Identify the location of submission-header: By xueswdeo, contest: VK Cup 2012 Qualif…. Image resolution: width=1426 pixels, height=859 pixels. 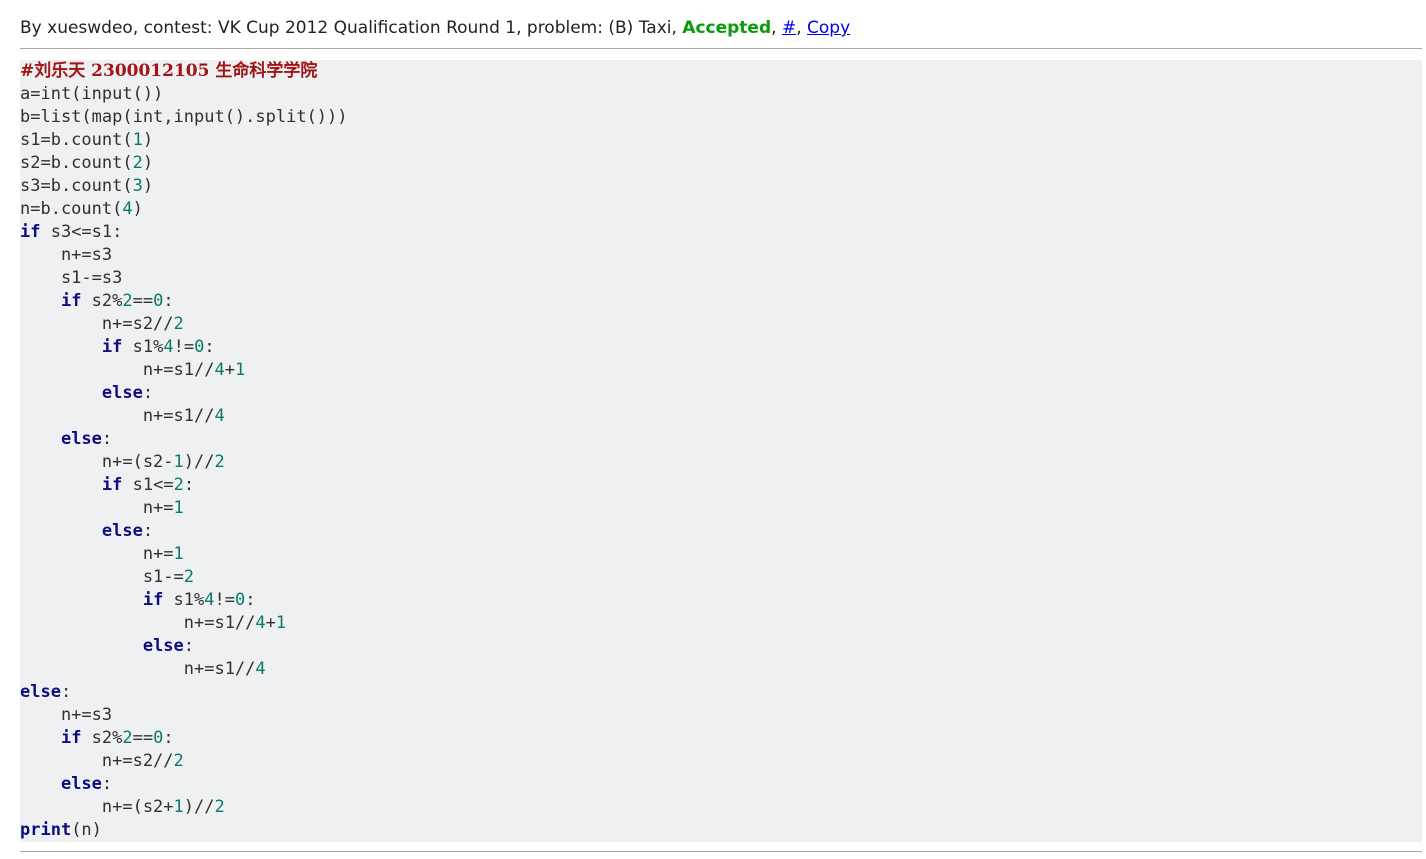
(435, 28).